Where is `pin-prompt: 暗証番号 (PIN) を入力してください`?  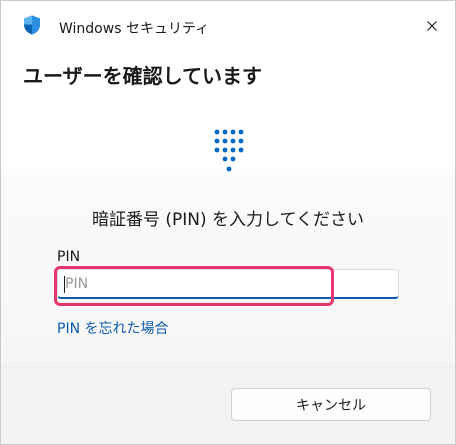
pin-prompt: 暗証番号 (PIN) を入力してください is located at coordinates (228, 220).